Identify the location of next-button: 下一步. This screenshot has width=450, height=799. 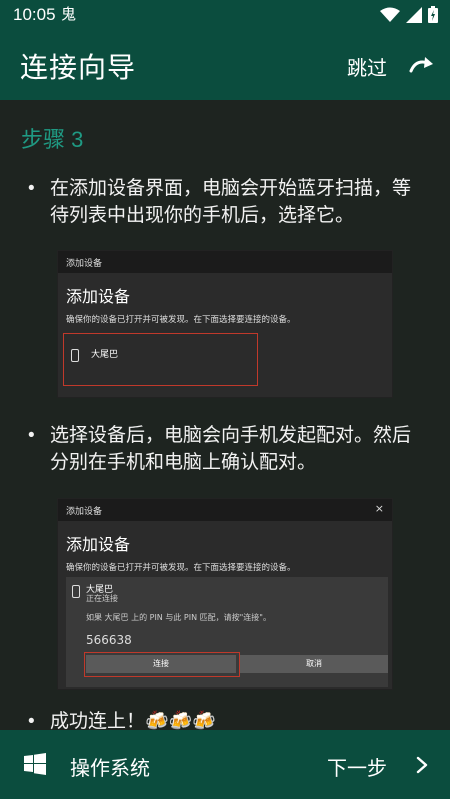
(357, 766).